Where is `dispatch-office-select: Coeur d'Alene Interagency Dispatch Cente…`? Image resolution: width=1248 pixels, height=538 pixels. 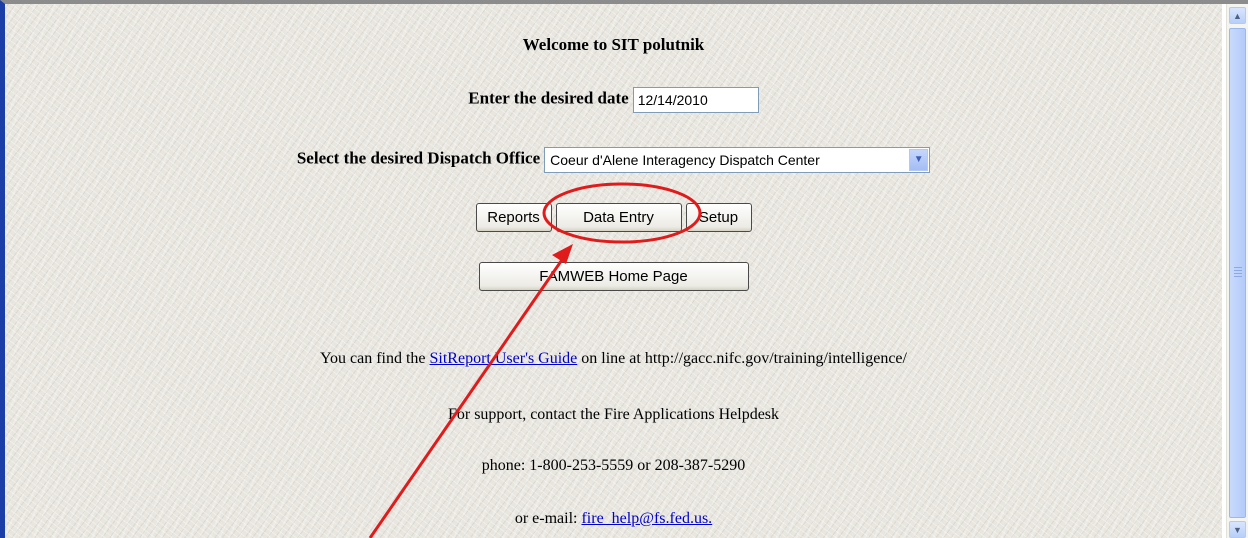
dispatch-office-select: Coeur d'Alene Interagency Dispatch Cente… is located at coordinates (737, 160).